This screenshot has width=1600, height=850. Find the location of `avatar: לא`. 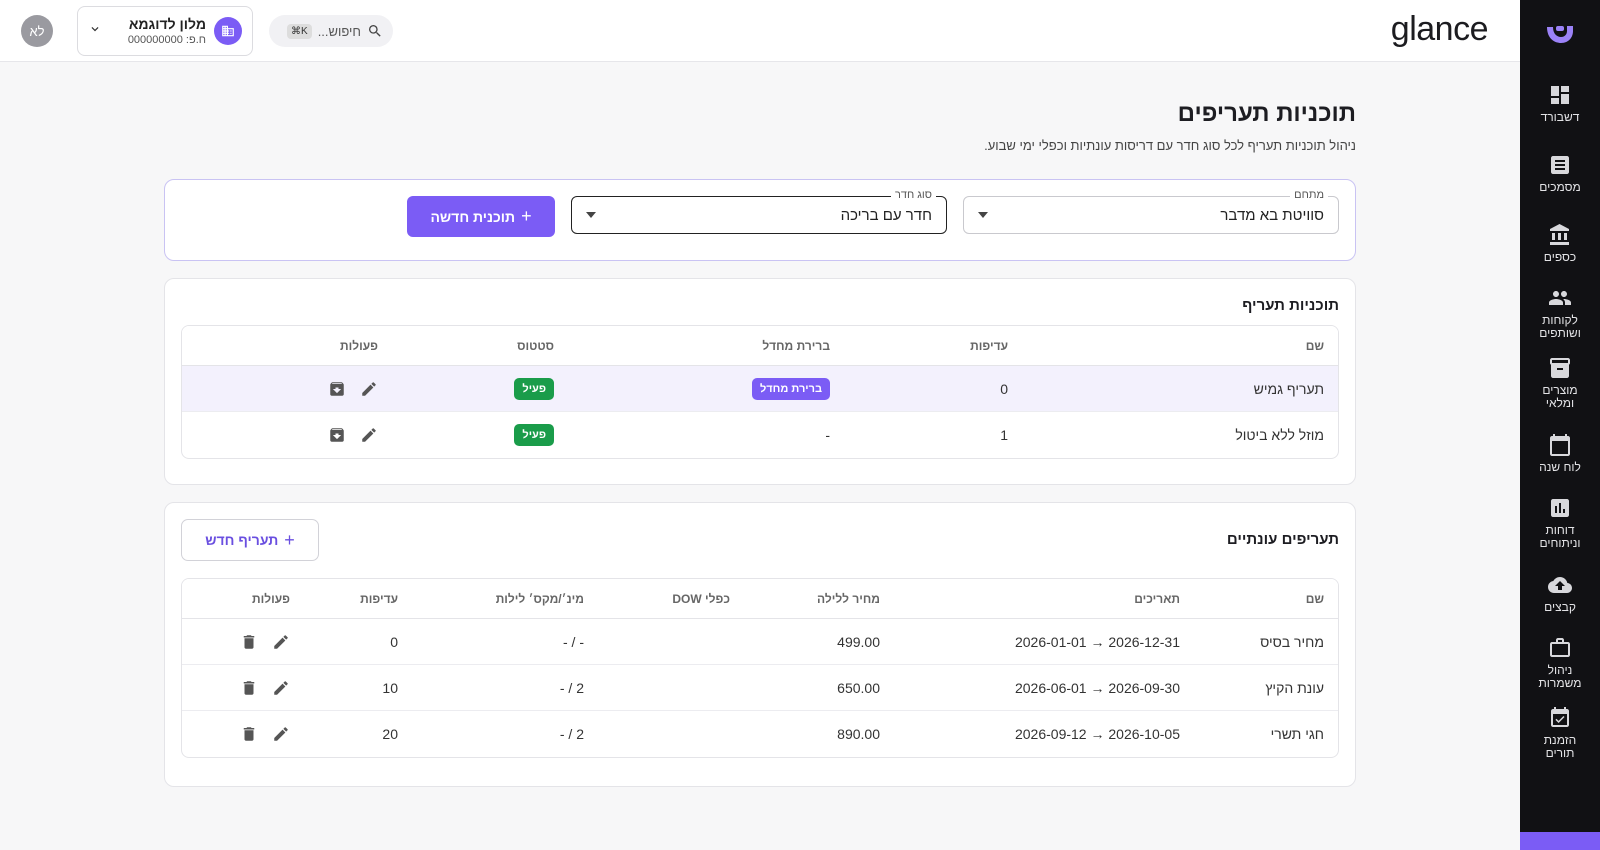

avatar: לא is located at coordinates (37, 31).